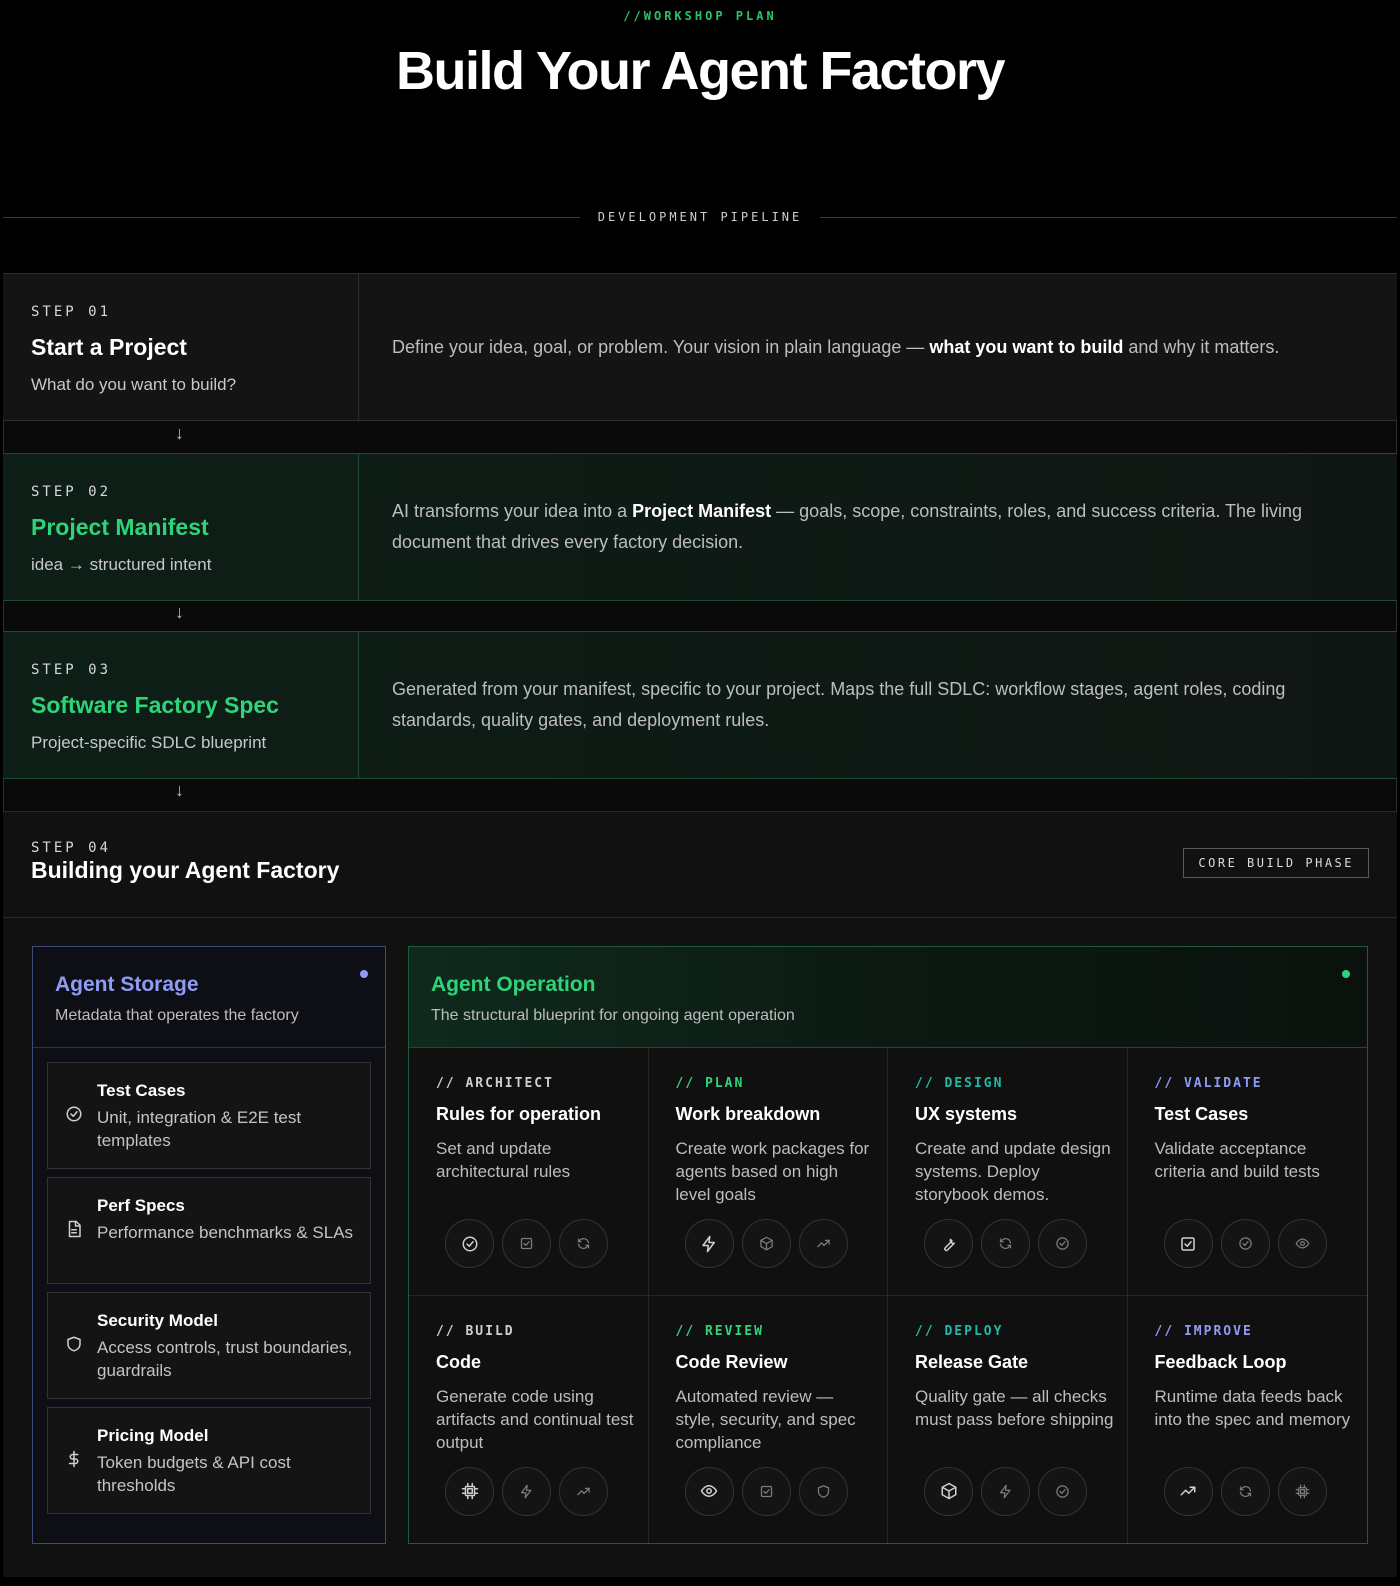 The height and width of the screenshot is (1586, 1400). I want to click on divider-line, so click(1108, 217).